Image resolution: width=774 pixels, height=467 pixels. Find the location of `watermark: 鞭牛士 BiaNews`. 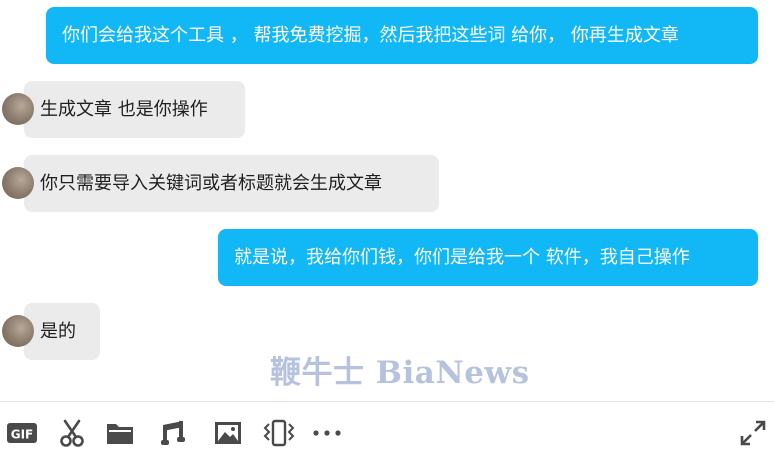

watermark: 鞭牛士 BiaNews is located at coordinates (400, 373).